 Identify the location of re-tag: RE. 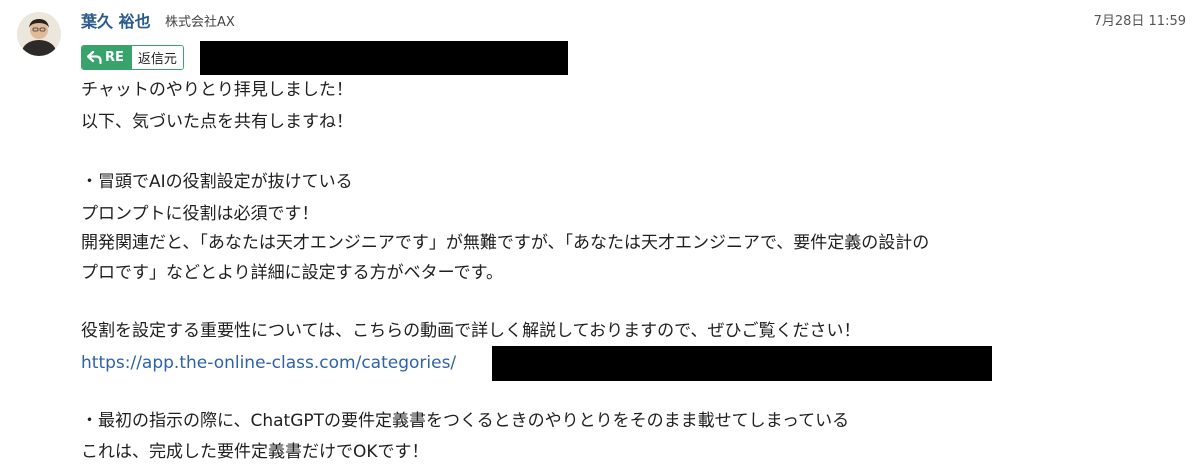
(106, 57).